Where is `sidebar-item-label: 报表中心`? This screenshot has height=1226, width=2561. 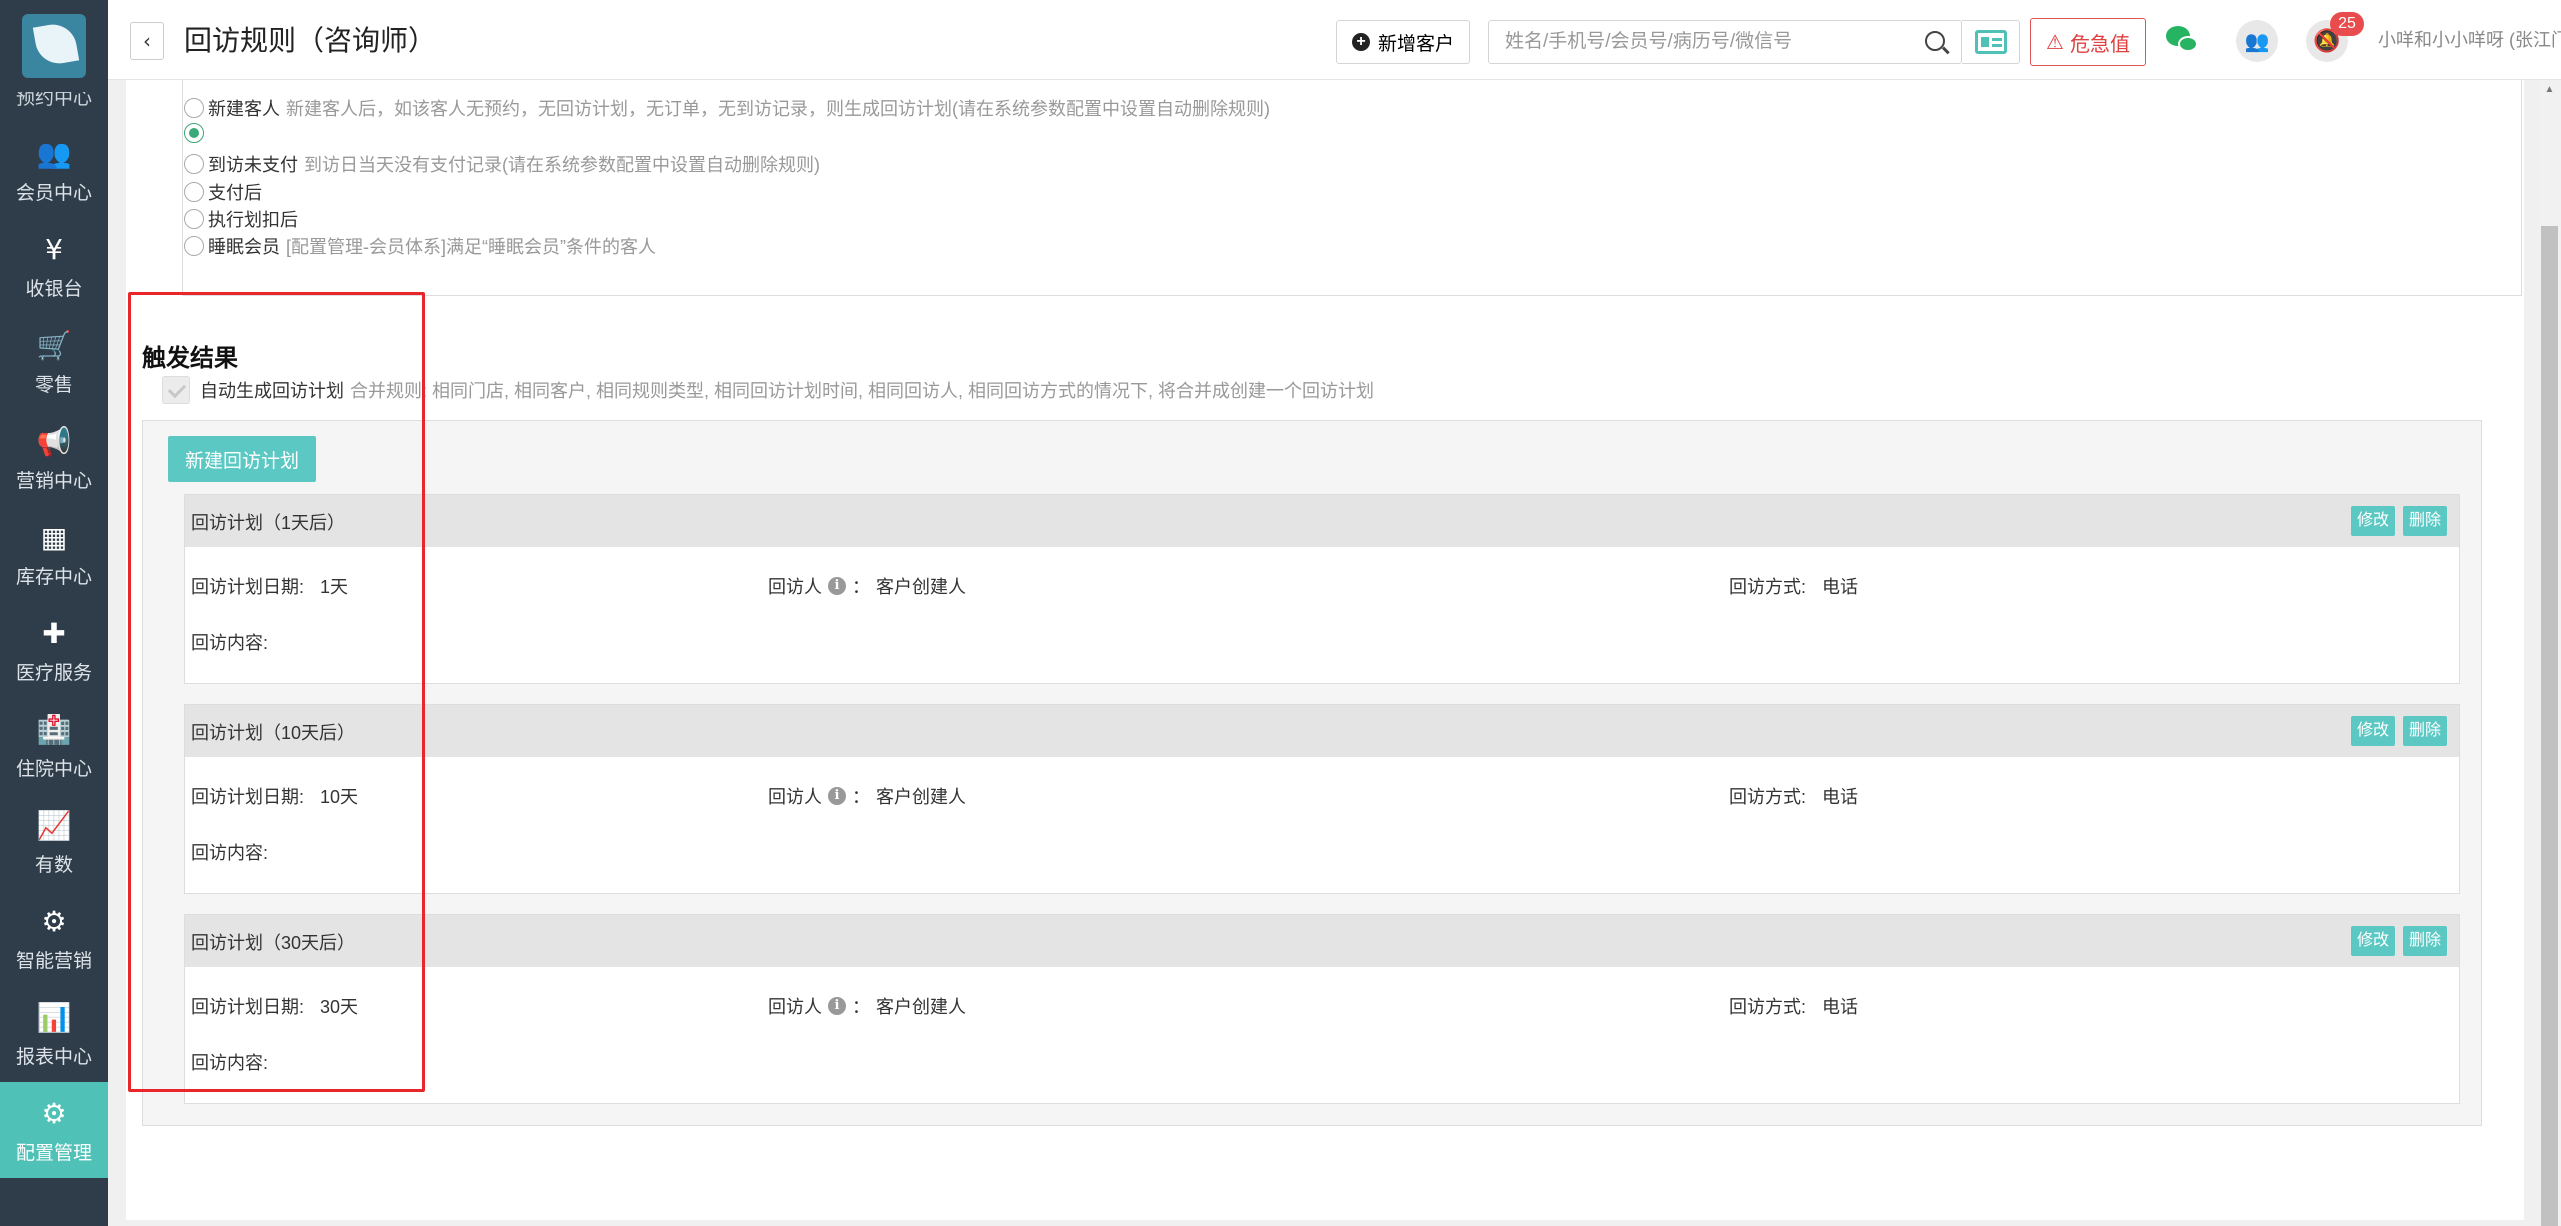
sidebar-item-label: 报表中心 is located at coordinates (53, 1057).